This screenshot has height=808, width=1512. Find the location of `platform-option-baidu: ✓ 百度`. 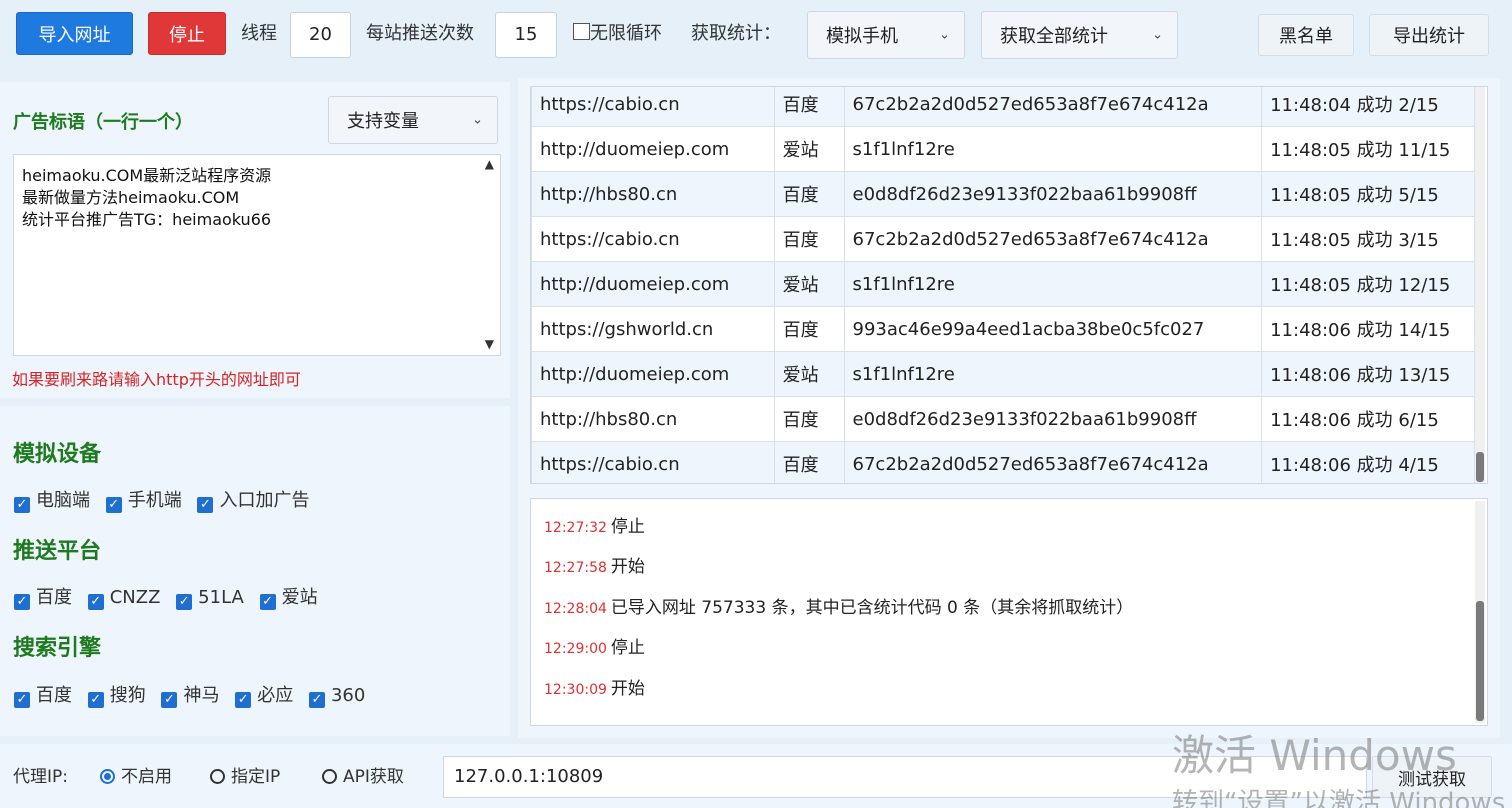

platform-option-baidu: ✓ 百度 is located at coordinates (43, 598).